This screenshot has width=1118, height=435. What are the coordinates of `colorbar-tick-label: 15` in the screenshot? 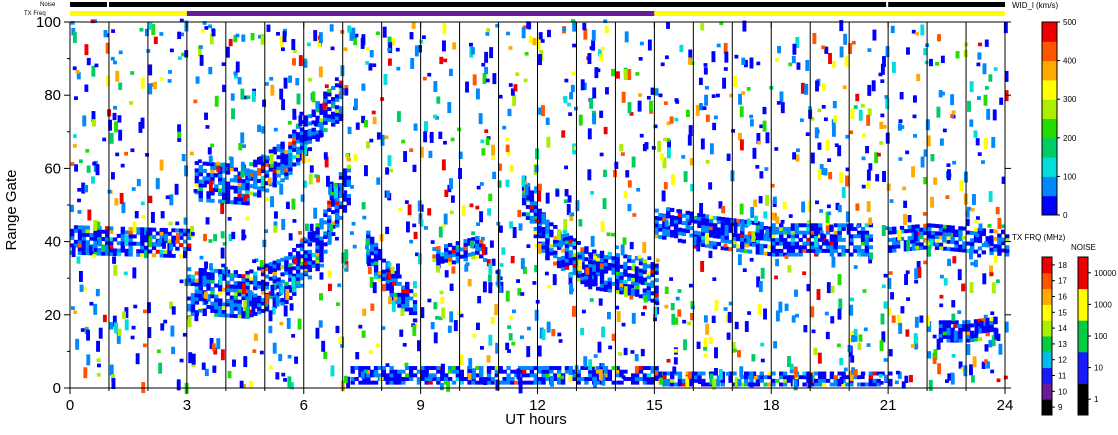 It's located at (1062, 312).